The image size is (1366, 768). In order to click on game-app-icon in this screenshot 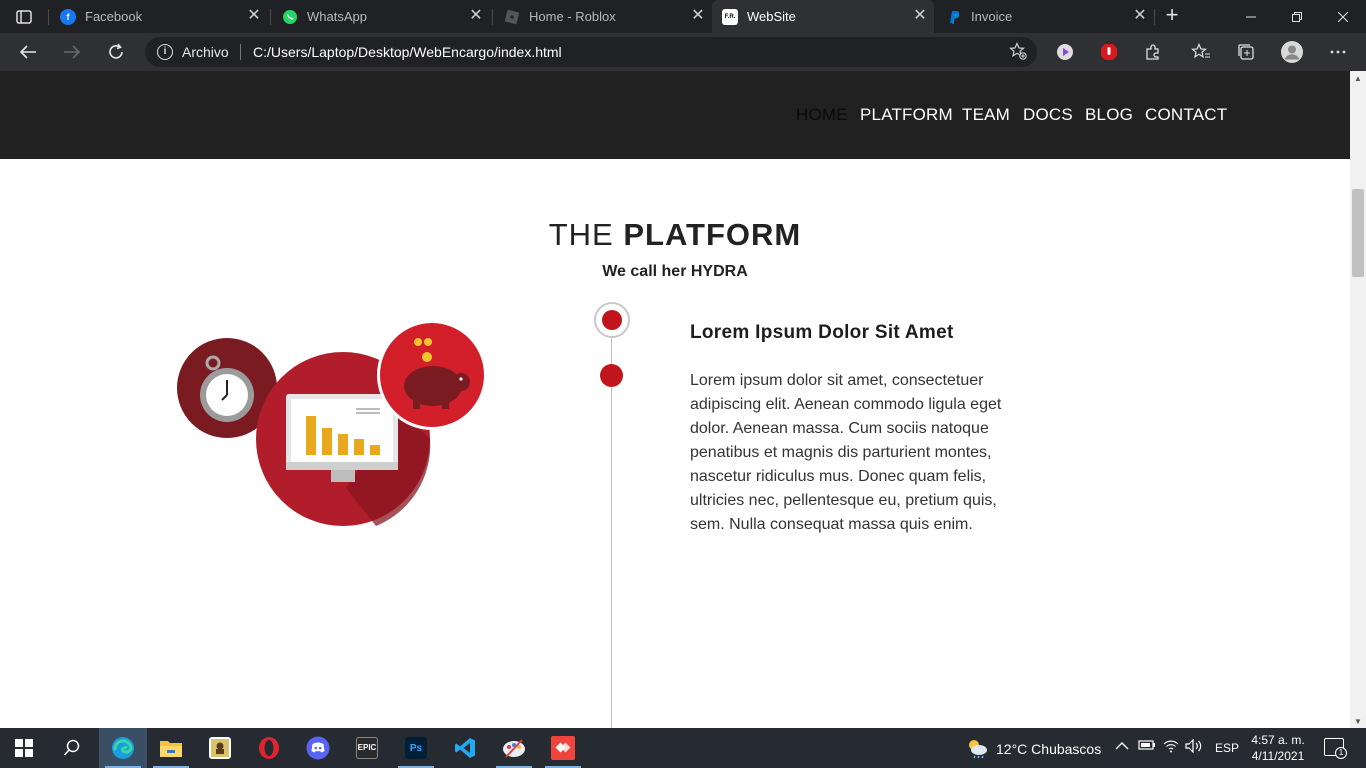, I will do `click(220, 748)`.